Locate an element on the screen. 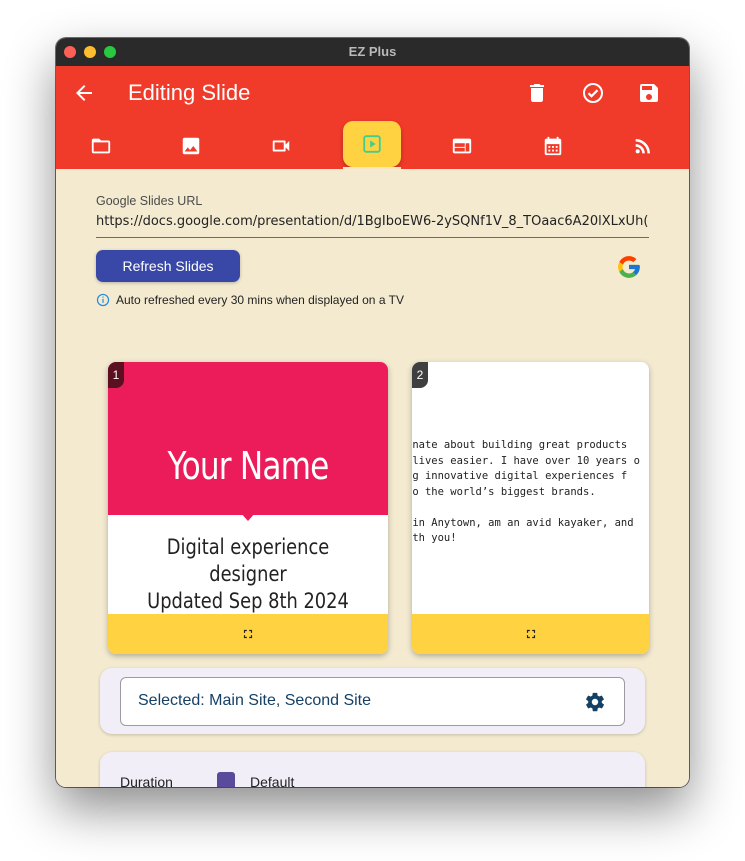 The height and width of the screenshot is (861, 745). slide-number-badge: 1 is located at coordinates (116, 375).